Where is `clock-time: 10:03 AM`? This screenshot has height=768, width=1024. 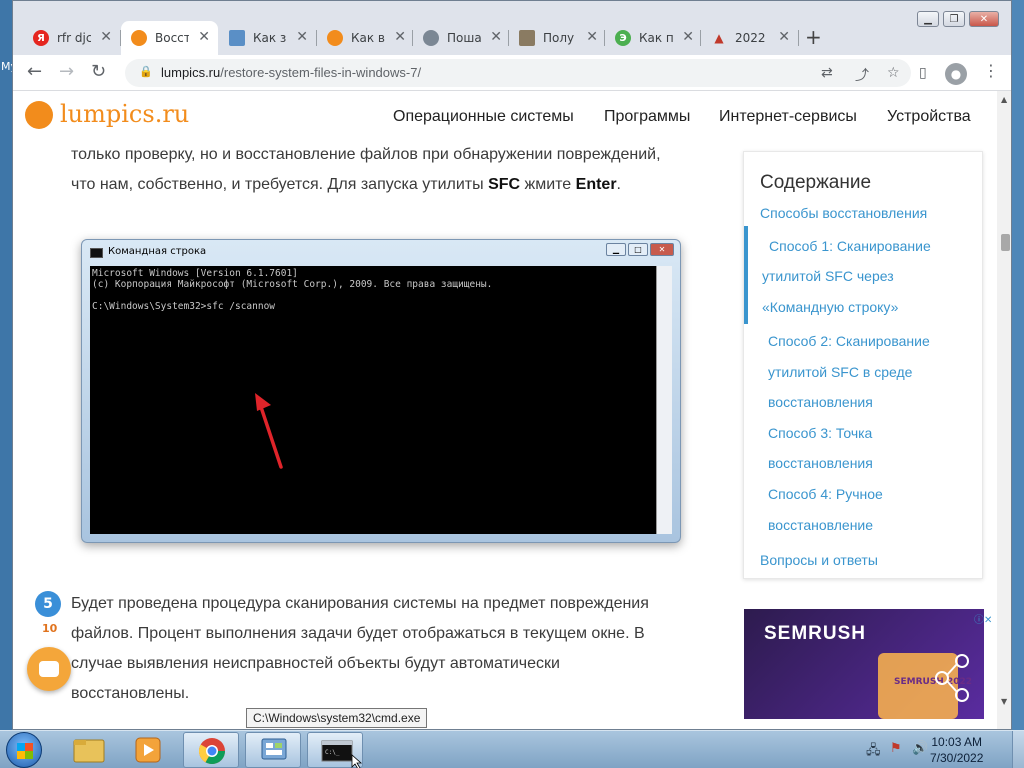
clock-time: 10:03 AM is located at coordinates (957, 742).